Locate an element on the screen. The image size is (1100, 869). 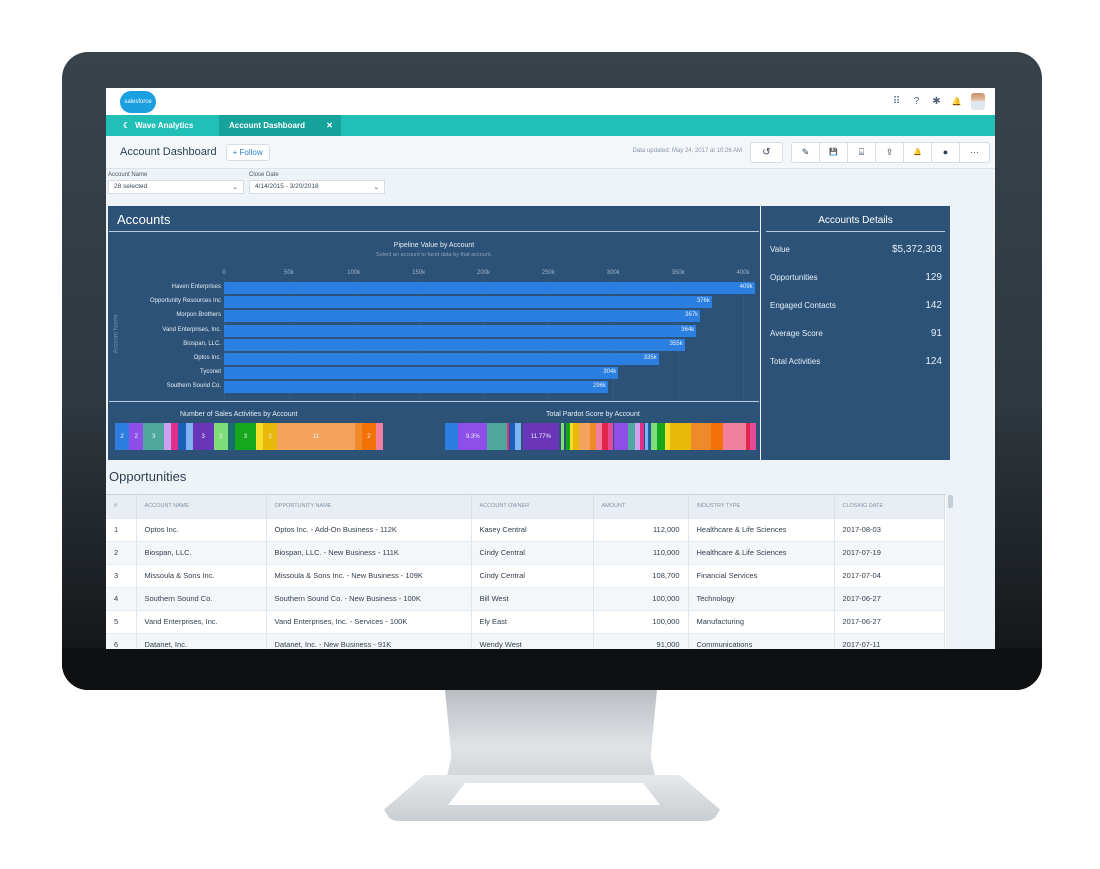
bar: 355k is located at coordinates (454, 344).